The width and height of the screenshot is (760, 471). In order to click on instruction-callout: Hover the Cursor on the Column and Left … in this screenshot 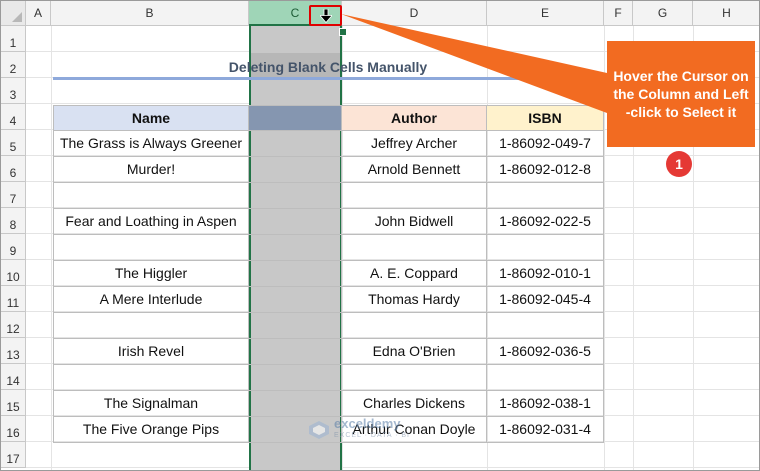, I will do `click(681, 94)`.